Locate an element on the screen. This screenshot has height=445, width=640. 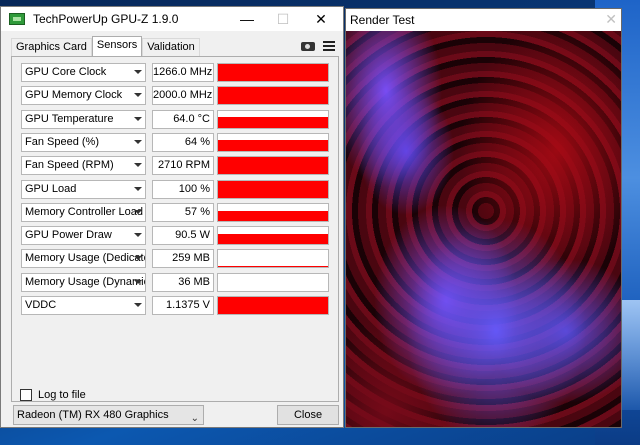
sensor-name-label: GPU Memory Clock is located at coordinates (74, 95).